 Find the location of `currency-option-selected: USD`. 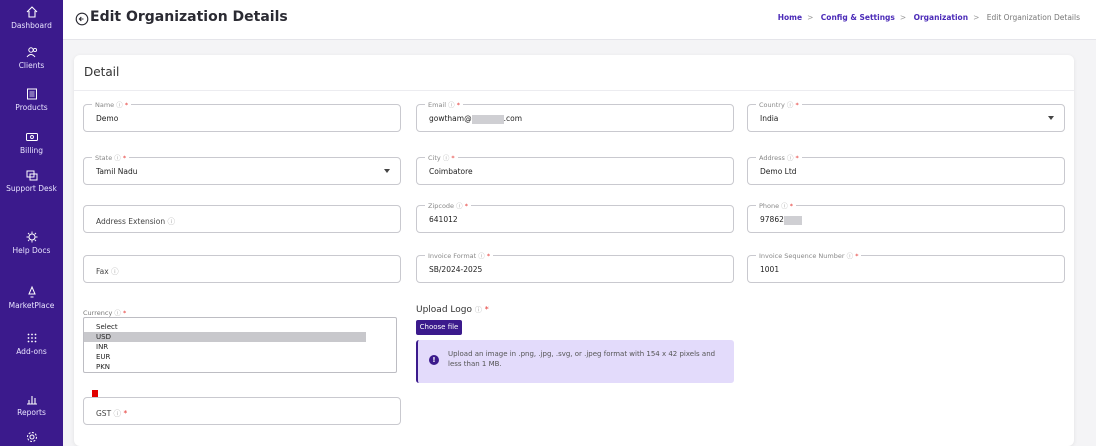

currency-option-selected: USD is located at coordinates (225, 337).